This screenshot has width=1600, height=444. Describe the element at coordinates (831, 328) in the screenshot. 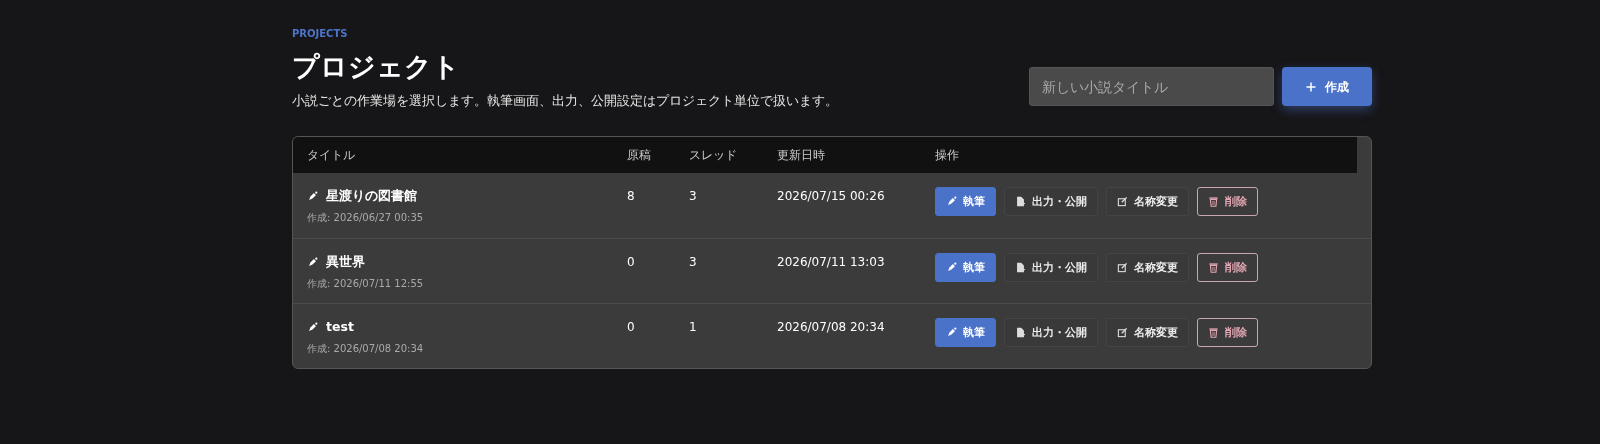

I see `updated-date: 2026/07/08 20:34` at that location.